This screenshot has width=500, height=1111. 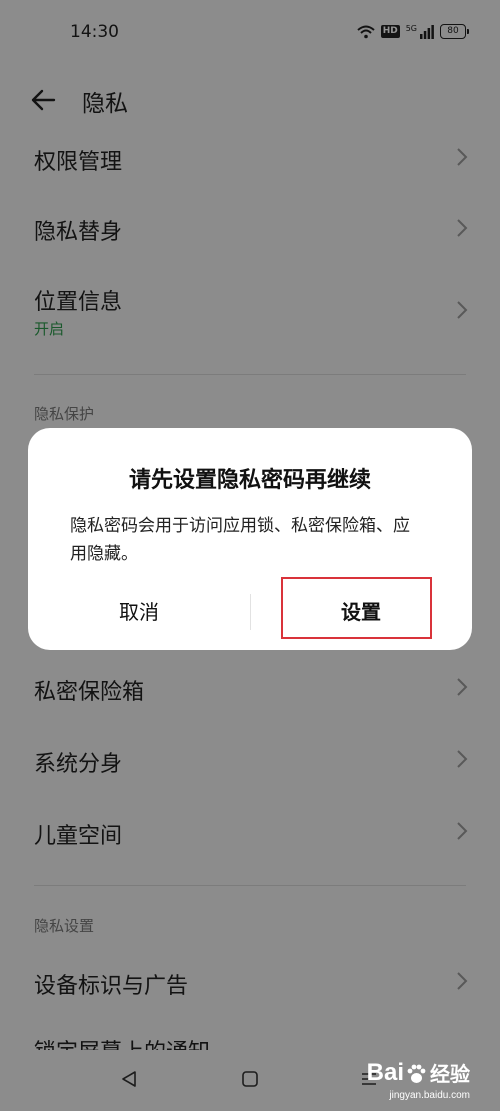 What do you see at coordinates (385, 1072) in the screenshot?
I see `watermark-brand: Bai` at bounding box center [385, 1072].